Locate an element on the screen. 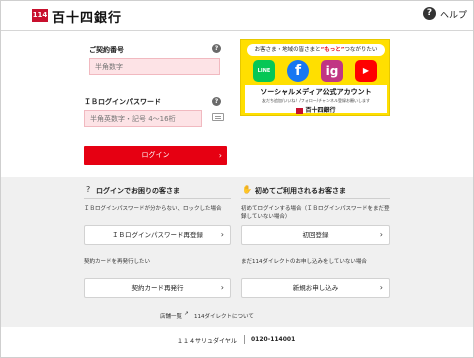 Image resolution: width=474 pixels, height=358 pixels. about-link: 114ダイレクトについて is located at coordinates (224, 316).